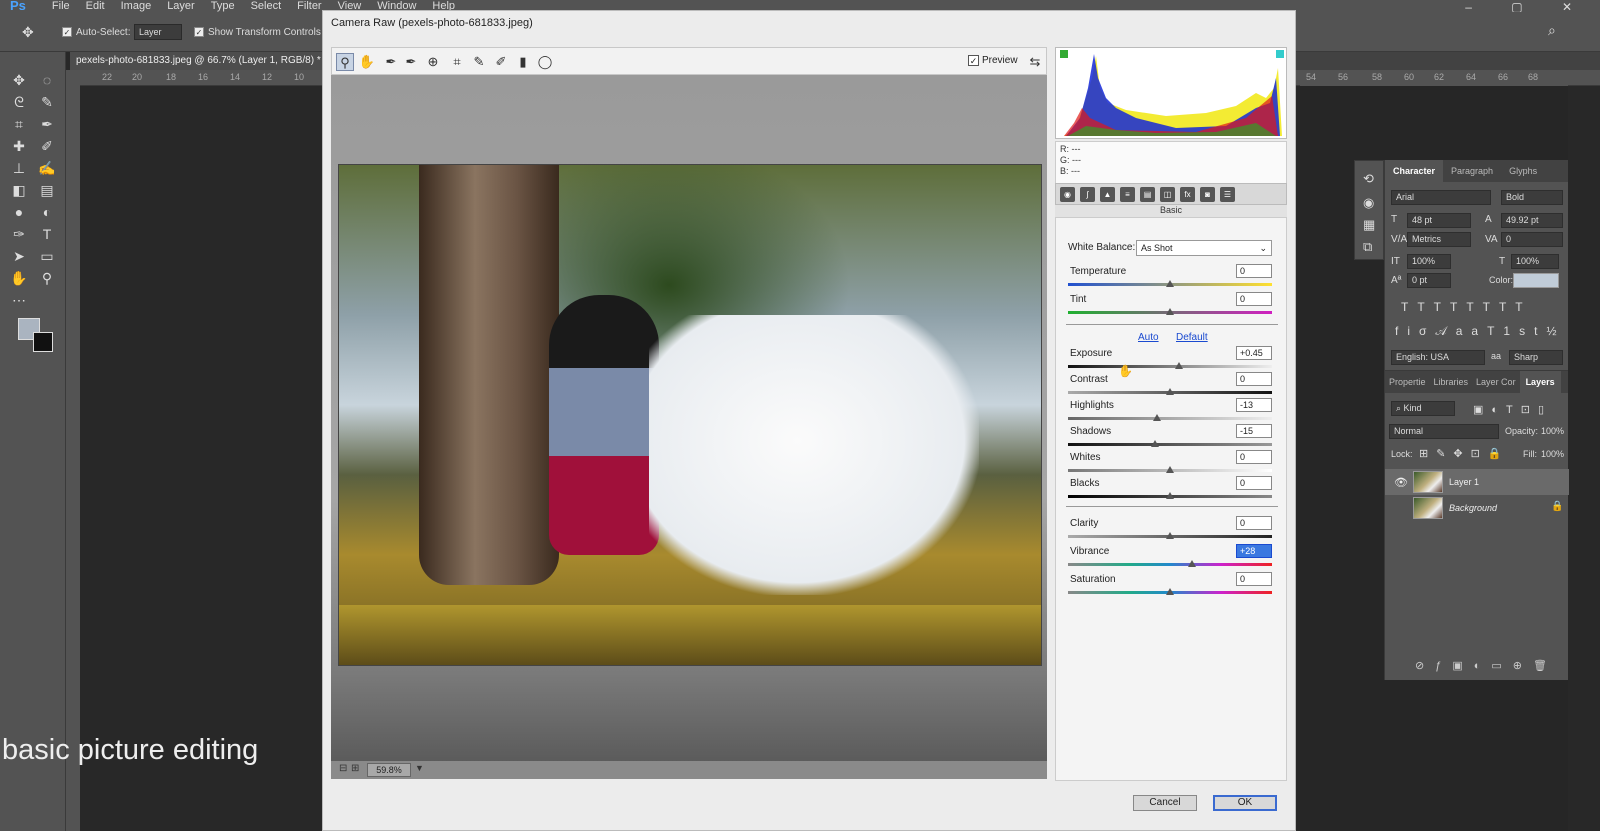 The height and width of the screenshot is (831, 1600). What do you see at coordinates (1536, 357) in the screenshot?
I see `antialias-select: Sharp` at bounding box center [1536, 357].